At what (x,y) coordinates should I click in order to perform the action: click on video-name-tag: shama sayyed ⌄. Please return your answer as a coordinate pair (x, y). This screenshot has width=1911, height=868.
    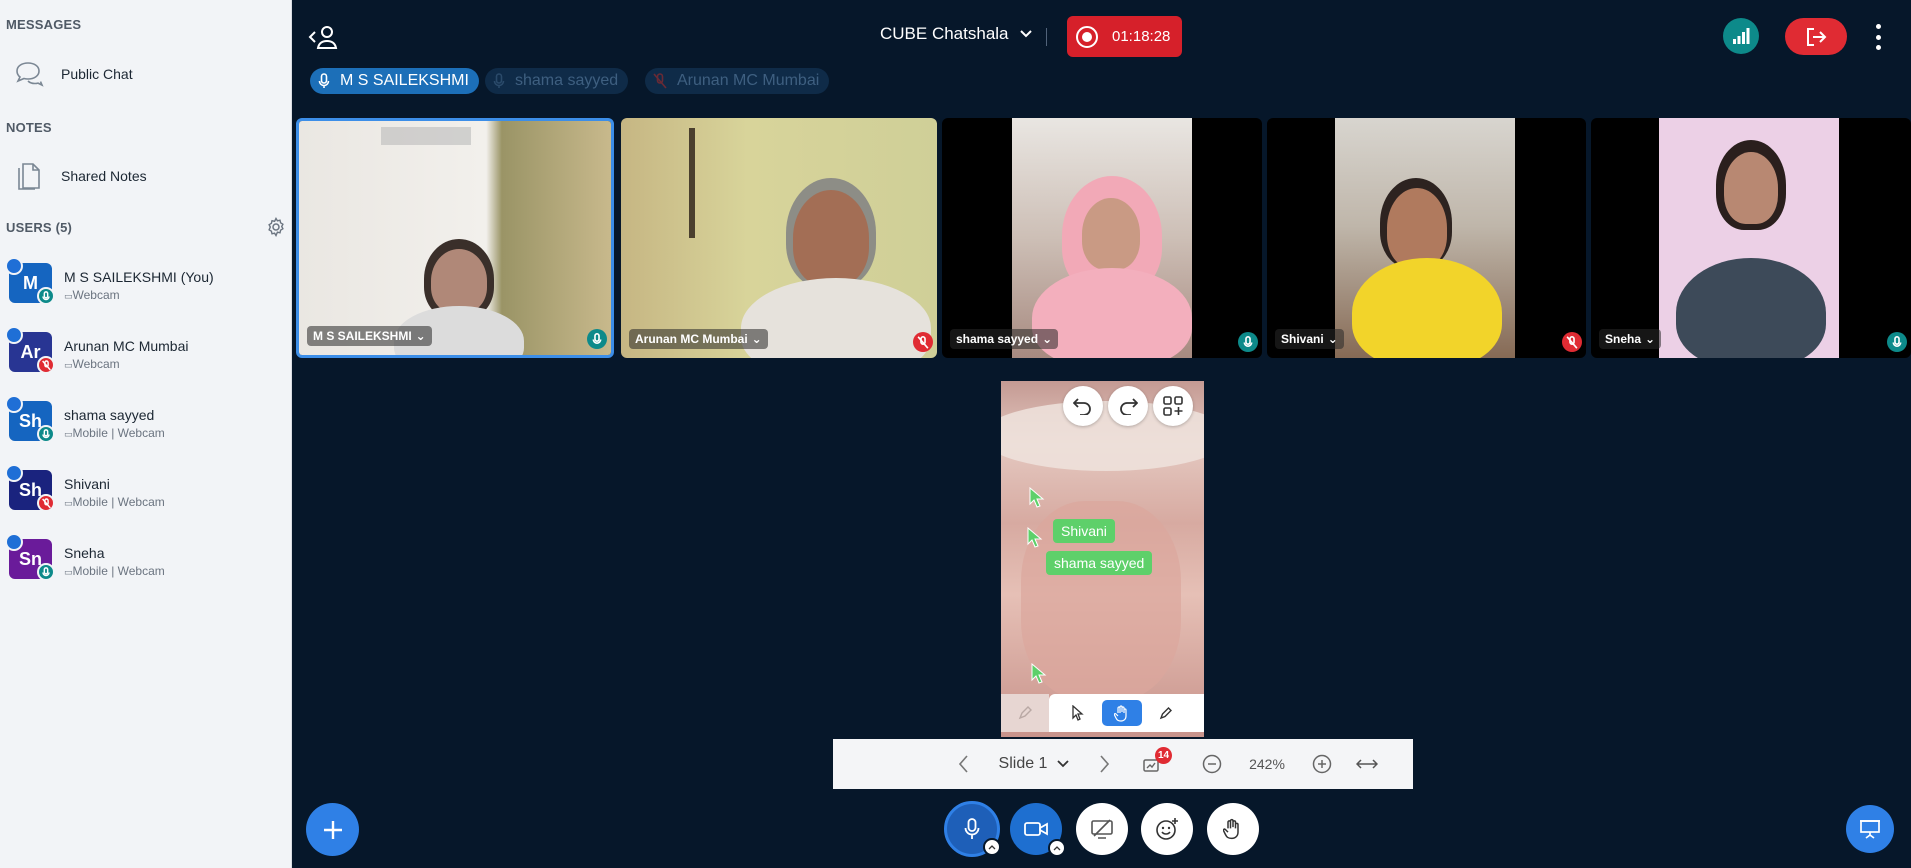
    Looking at the image, I should click on (1004, 339).